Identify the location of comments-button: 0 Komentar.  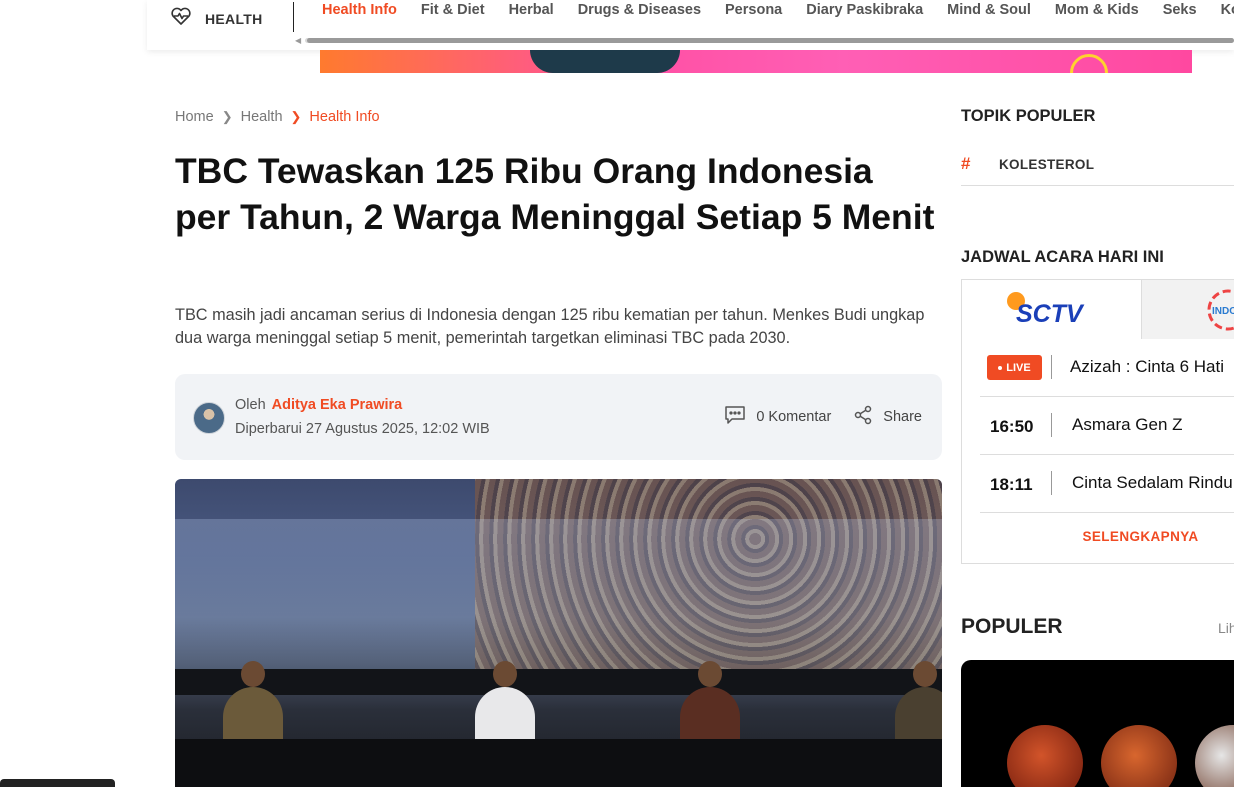
(777, 417).